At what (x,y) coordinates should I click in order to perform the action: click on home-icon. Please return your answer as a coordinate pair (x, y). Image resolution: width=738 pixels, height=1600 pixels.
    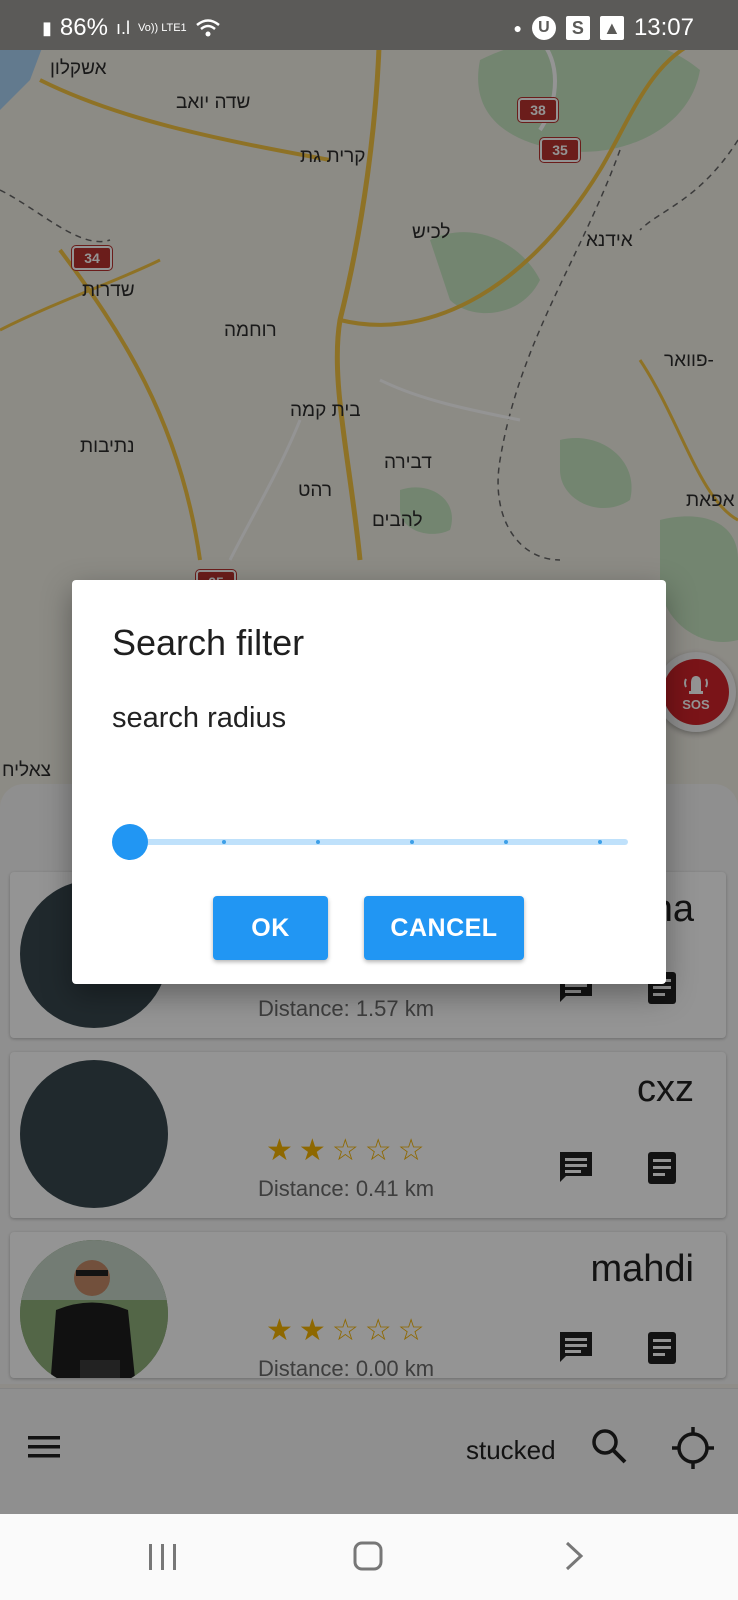
    Looking at the image, I should click on (368, 1556).